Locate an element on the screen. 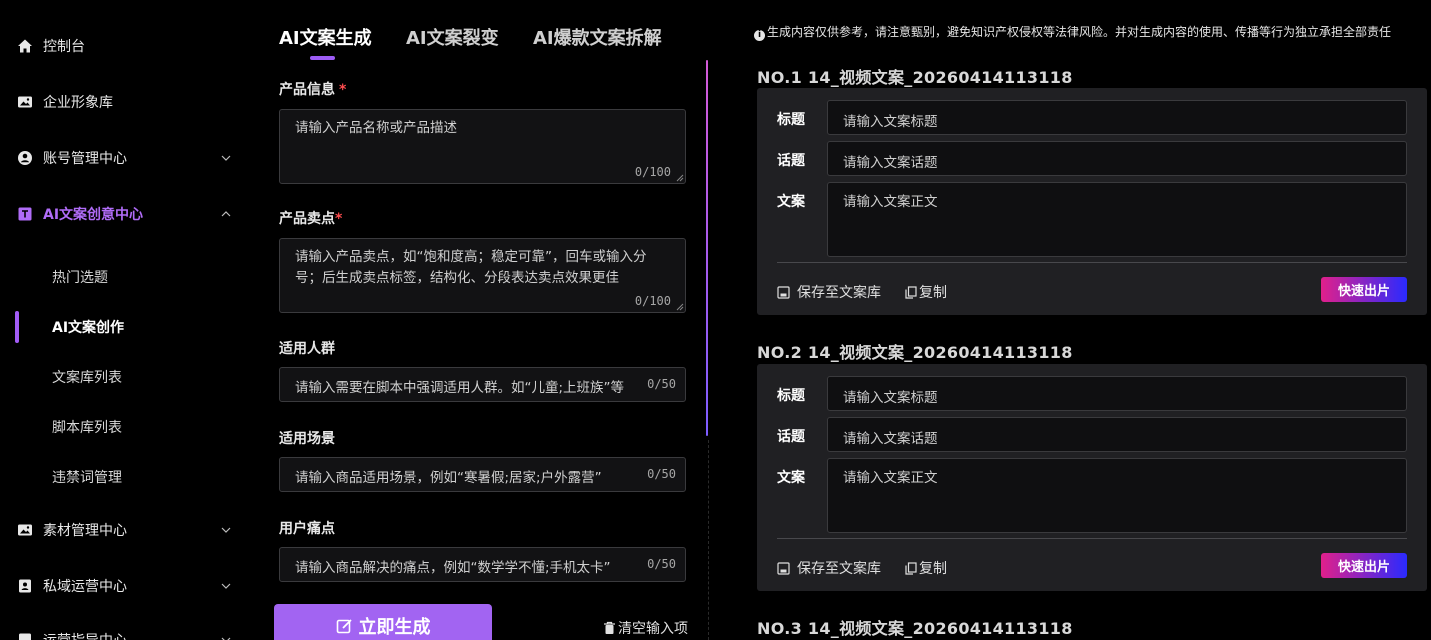  sidebar-item-brand-library: 企业形象库 is located at coordinates (129, 102).